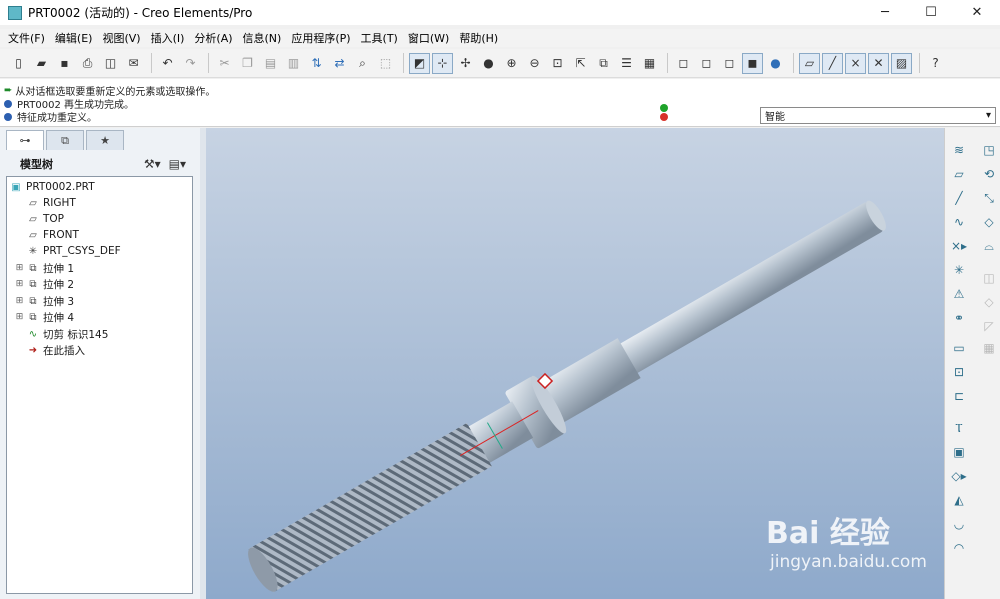  I want to click on copy-icon: ❐, so click(247, 63).